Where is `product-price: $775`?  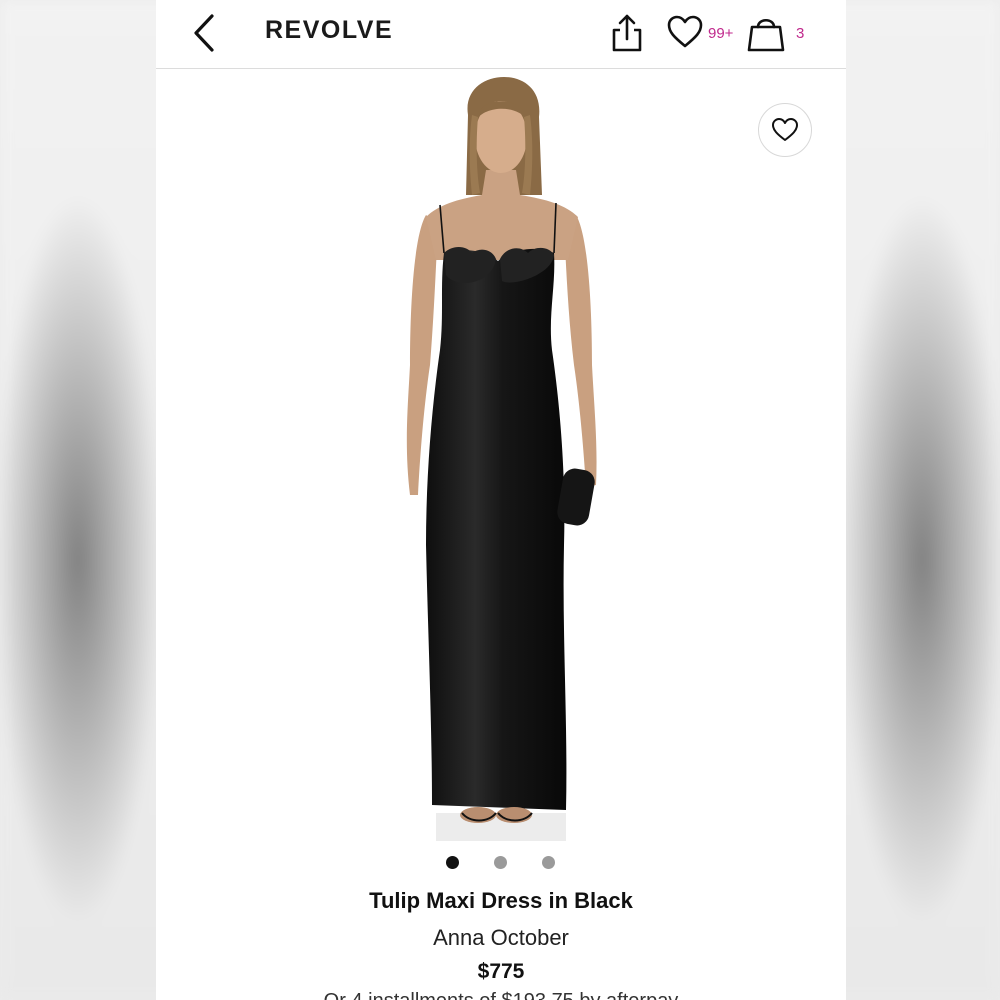 product-price: $775 is located at coordinates (501, 971).